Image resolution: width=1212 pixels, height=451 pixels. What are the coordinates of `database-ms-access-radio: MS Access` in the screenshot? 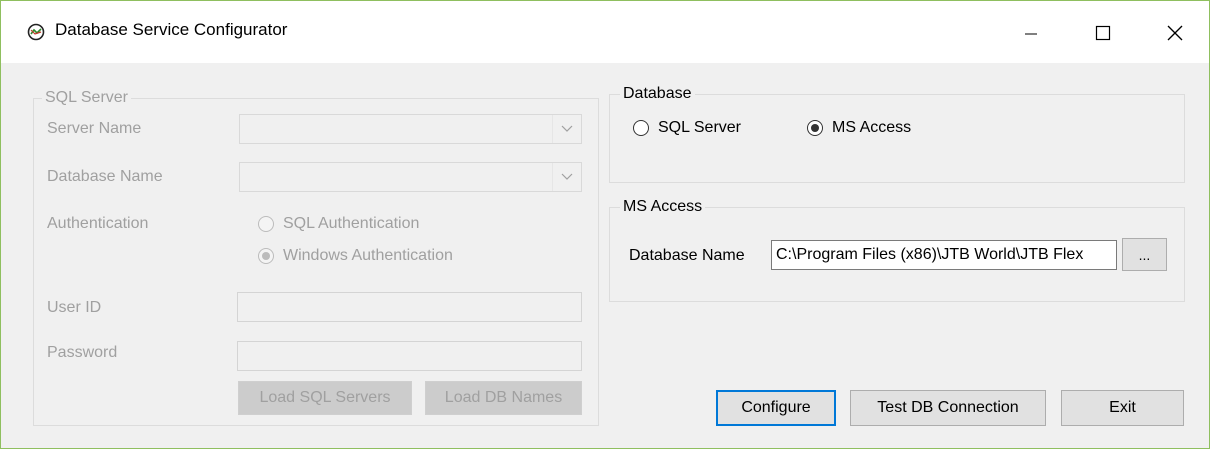 It's located at (859, 128).